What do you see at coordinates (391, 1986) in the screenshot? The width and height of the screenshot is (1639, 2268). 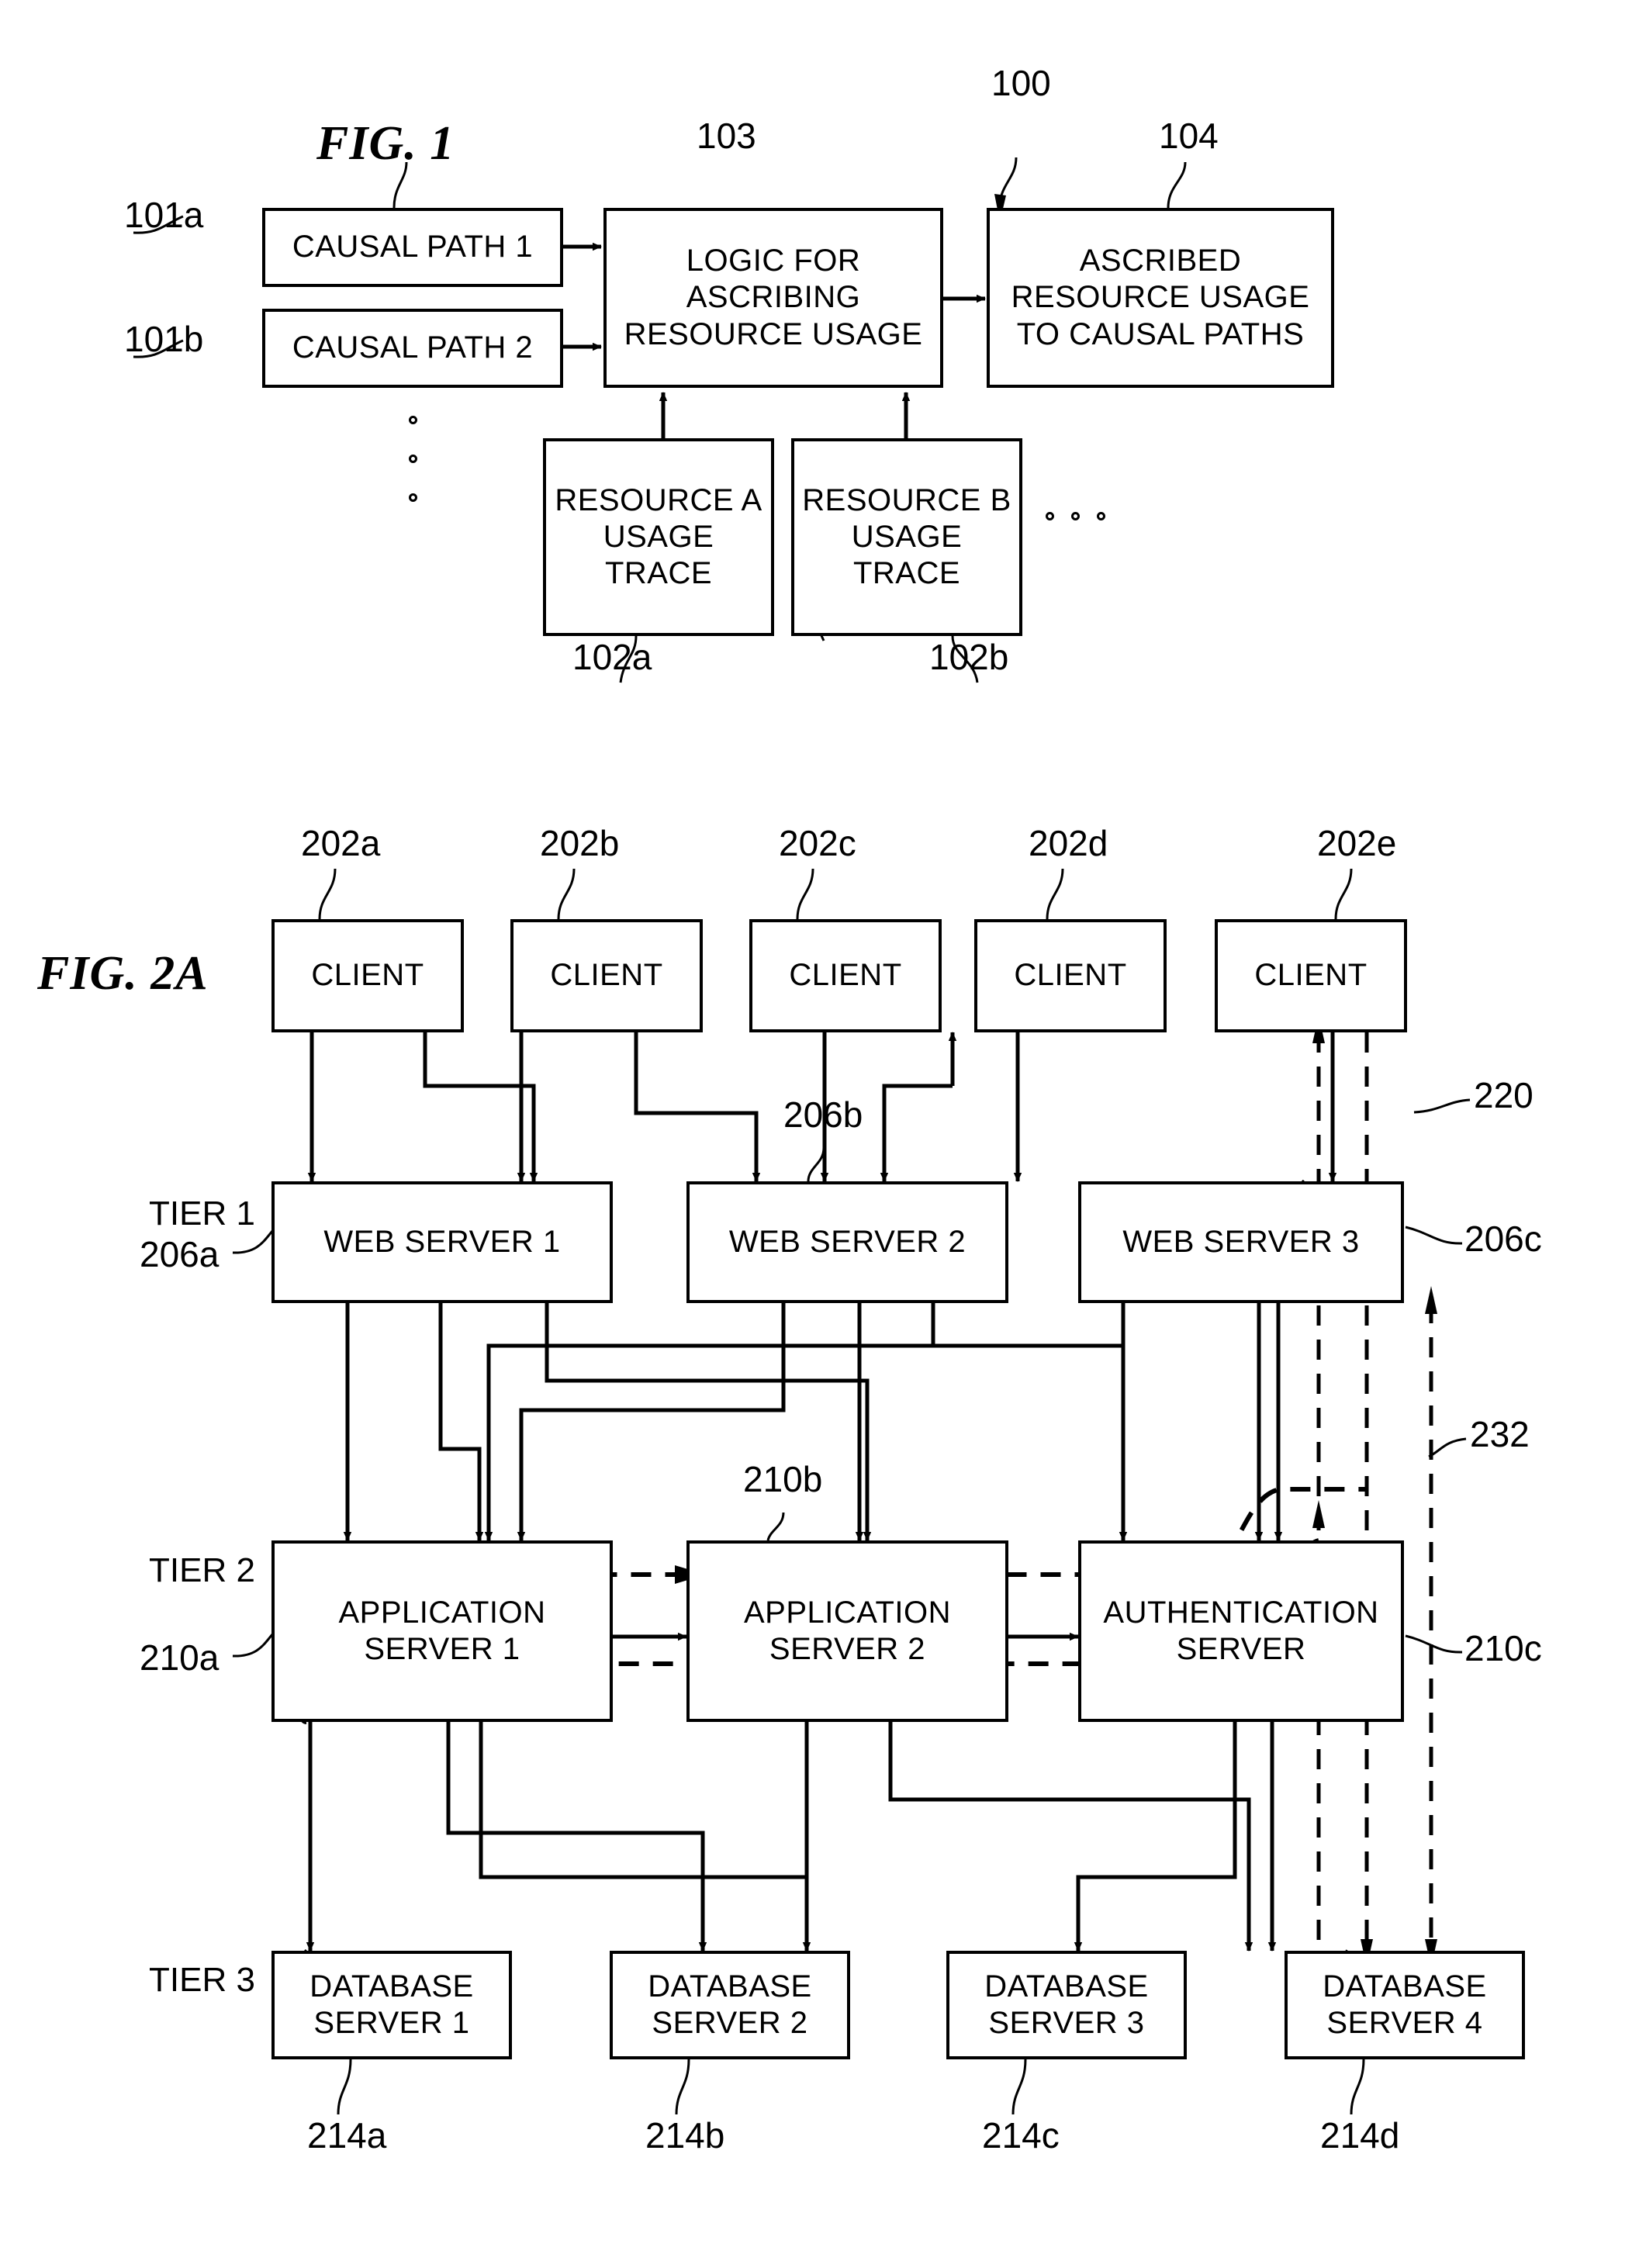 I see `database-server-1-line-1: DATABASE` at bounding box center [391, 1986].